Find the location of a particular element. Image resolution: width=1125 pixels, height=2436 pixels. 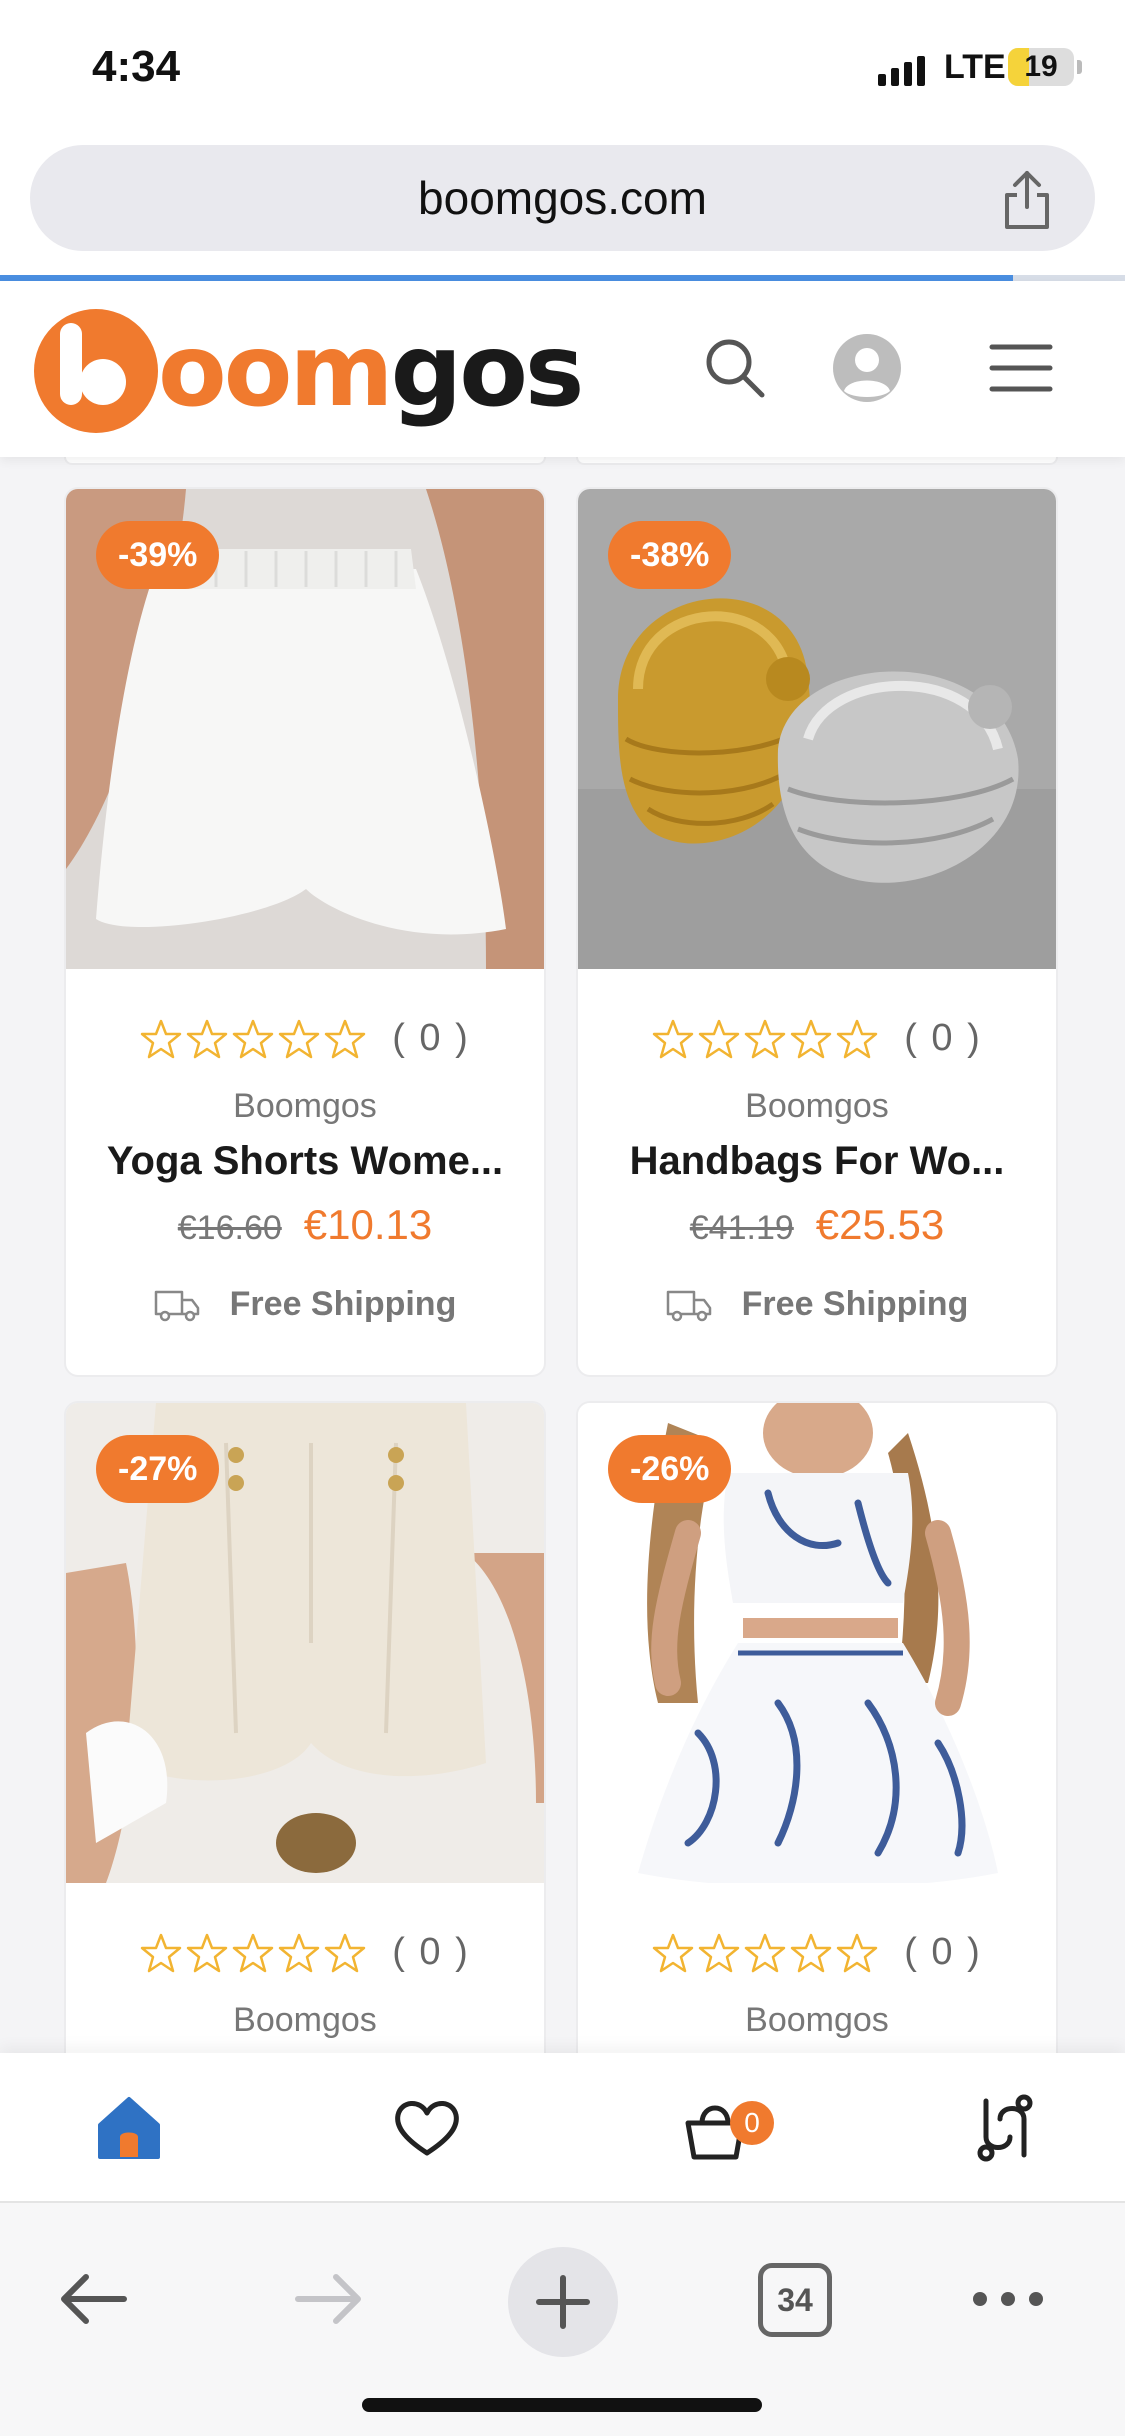

home-icon is located at coordinates (129, 2128).